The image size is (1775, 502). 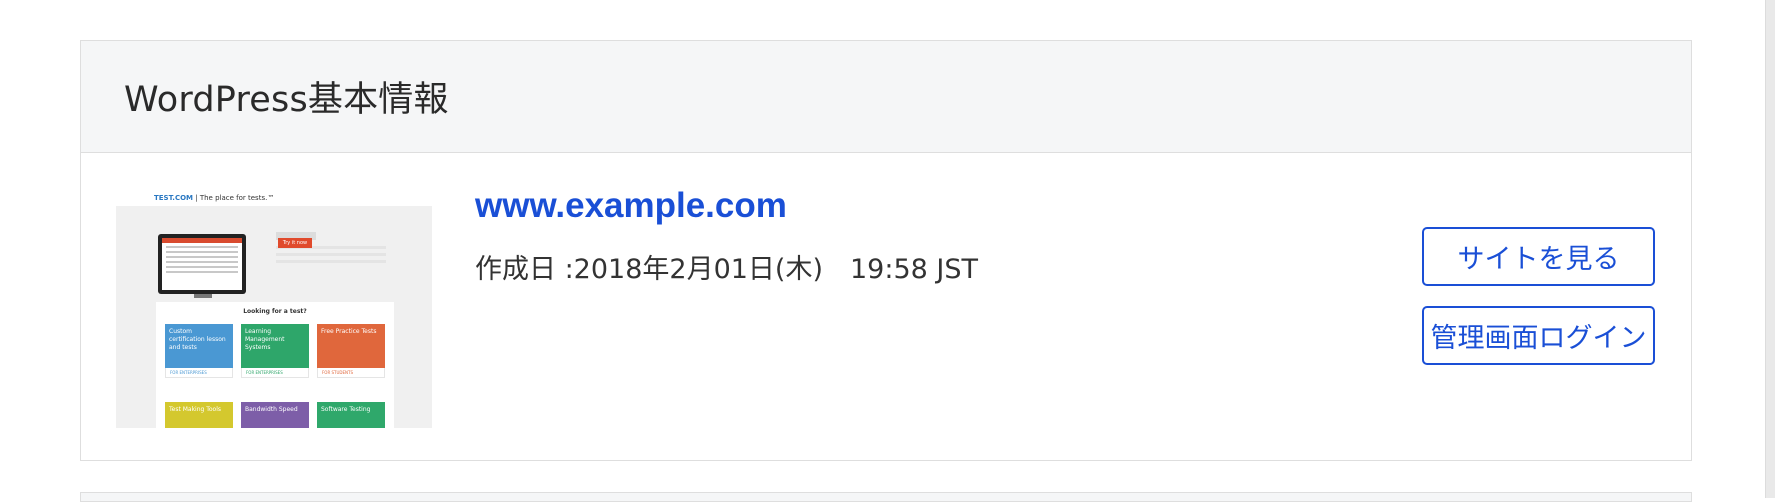 I want to click on tile-free-practice: Free Practice Tests, so click(x=351, y=346).